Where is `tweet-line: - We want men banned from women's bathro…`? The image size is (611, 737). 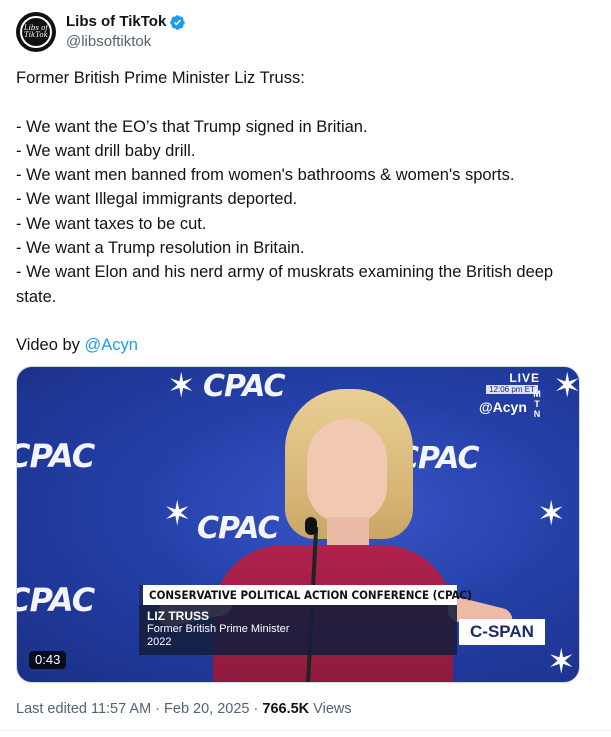 tweet-line: - We want men banned from women's bathro… is located at coordinates (265, 175).